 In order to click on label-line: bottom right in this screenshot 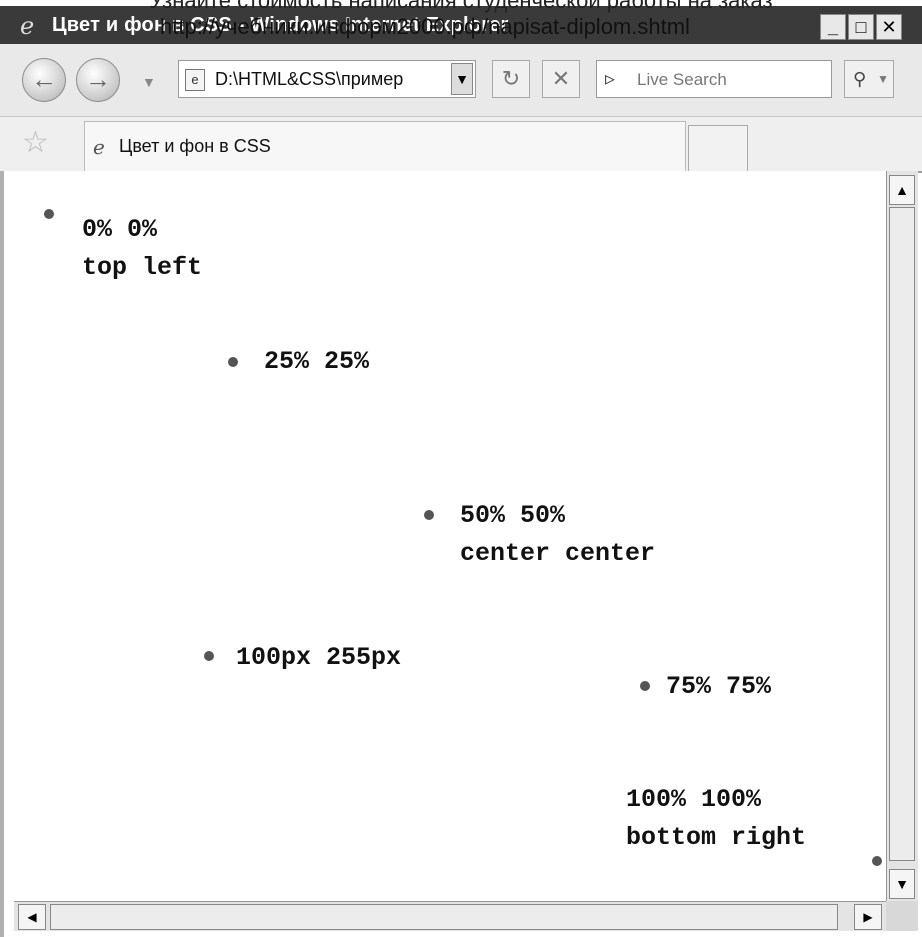, I will do `click(716, 837)`.